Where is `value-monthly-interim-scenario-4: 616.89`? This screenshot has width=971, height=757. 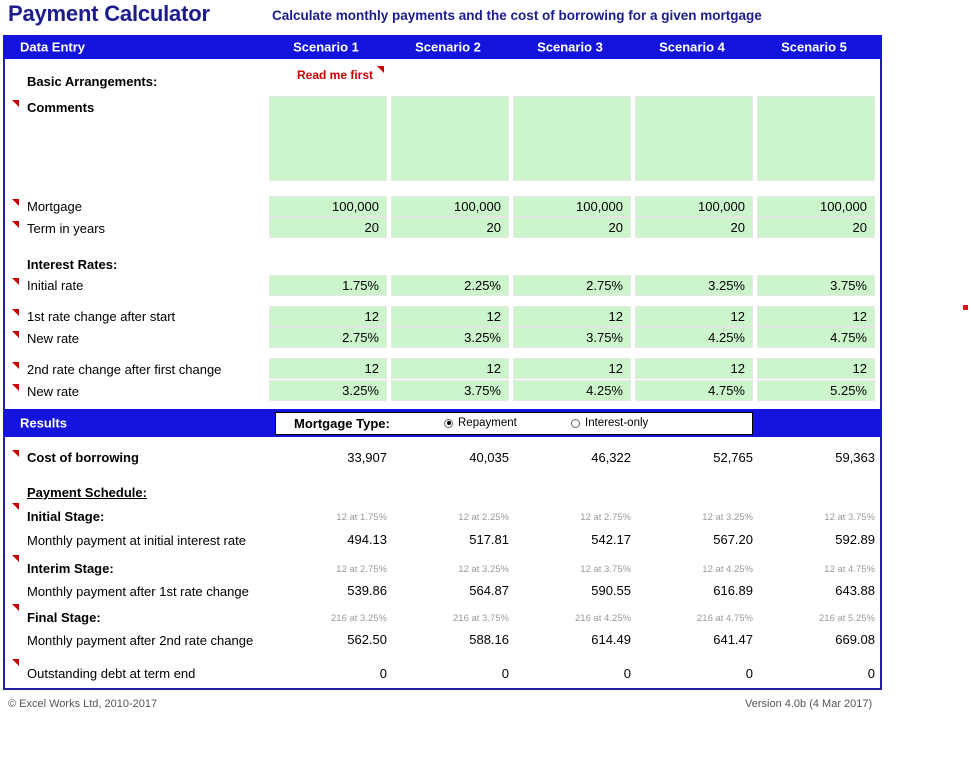
value-monthly-interim-scenario-4: 616.89 is located at coordinates (733, 590).